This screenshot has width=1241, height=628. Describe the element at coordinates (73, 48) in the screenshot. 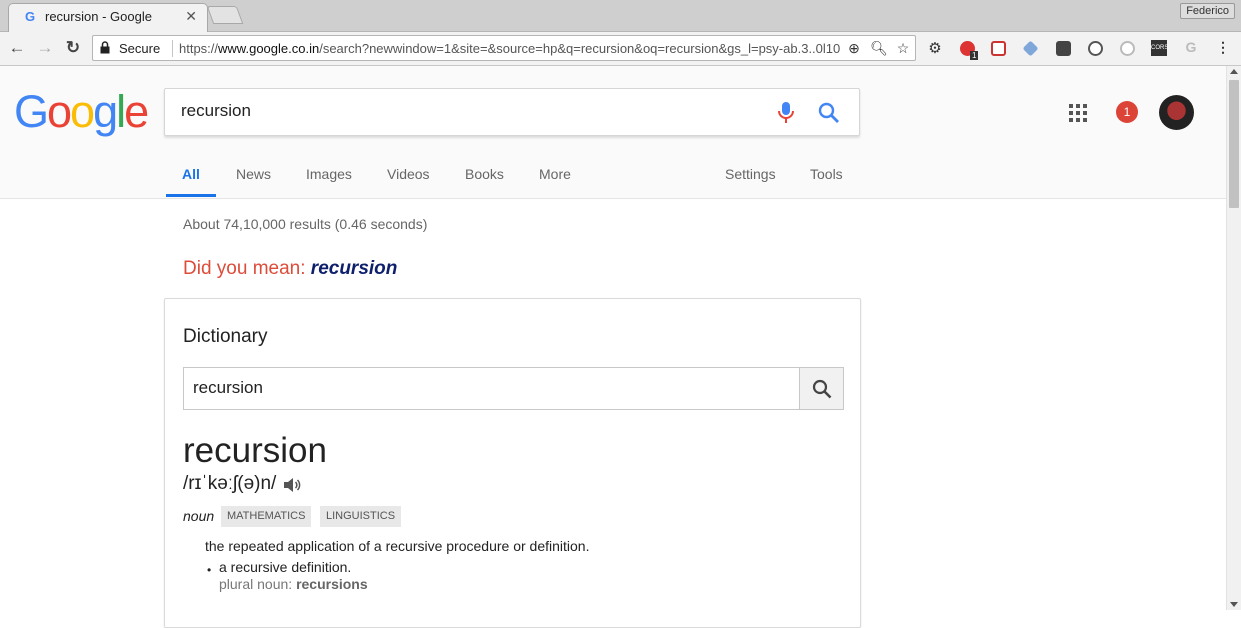

I see `reload-icon: ↻` at that location.